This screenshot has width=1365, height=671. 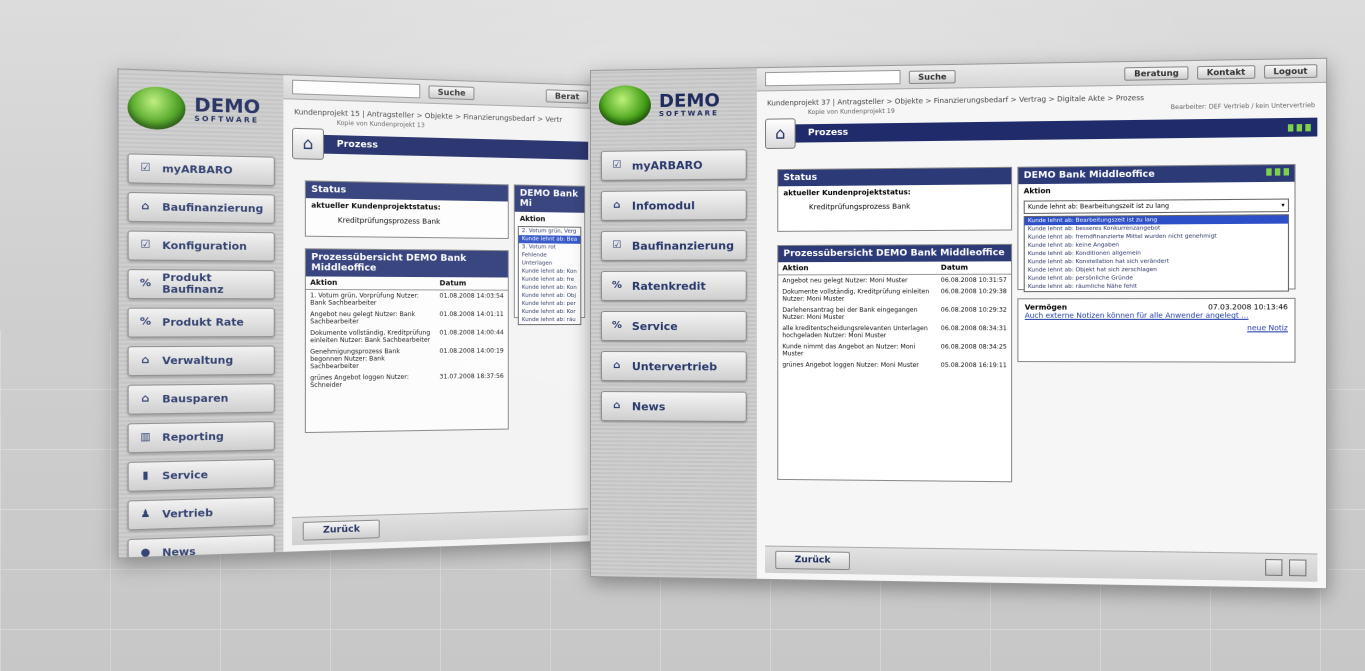 I want to click on list-item: Kunde lehnt ab: Obj, so click(x=550, y=296).